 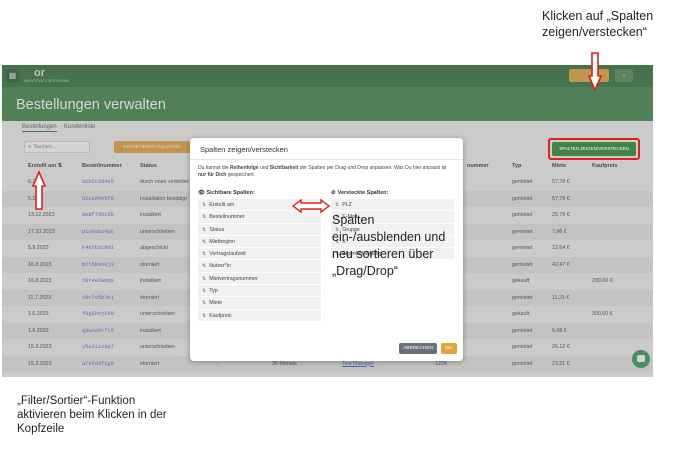 I want to click on visible-column-item-7: ⇅ Typ, so click(x=259, y=291).